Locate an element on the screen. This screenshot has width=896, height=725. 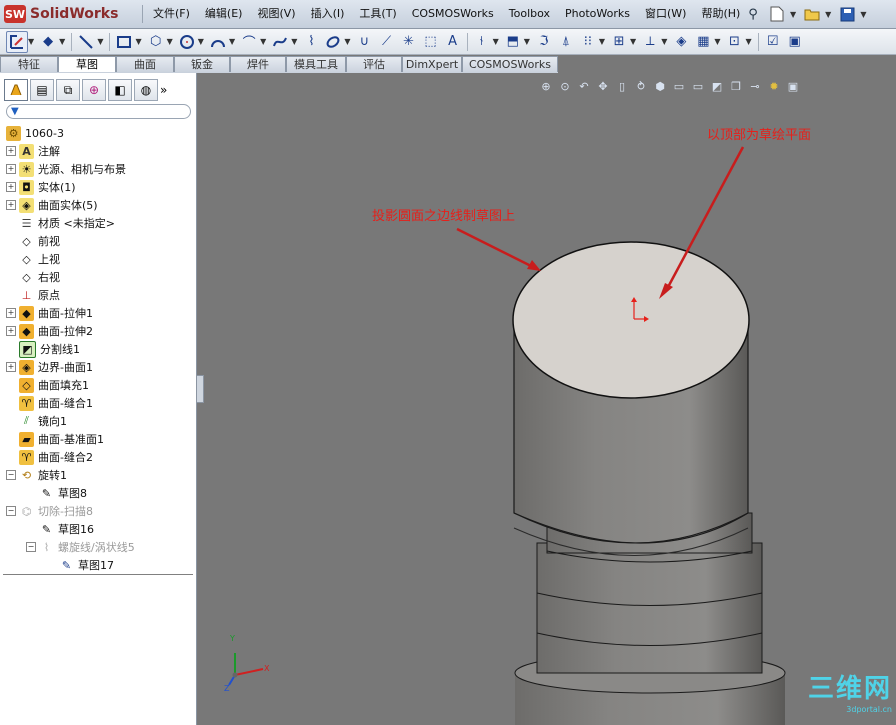
view-settings-icon: ⊸ is located at coordinates (755, 86).